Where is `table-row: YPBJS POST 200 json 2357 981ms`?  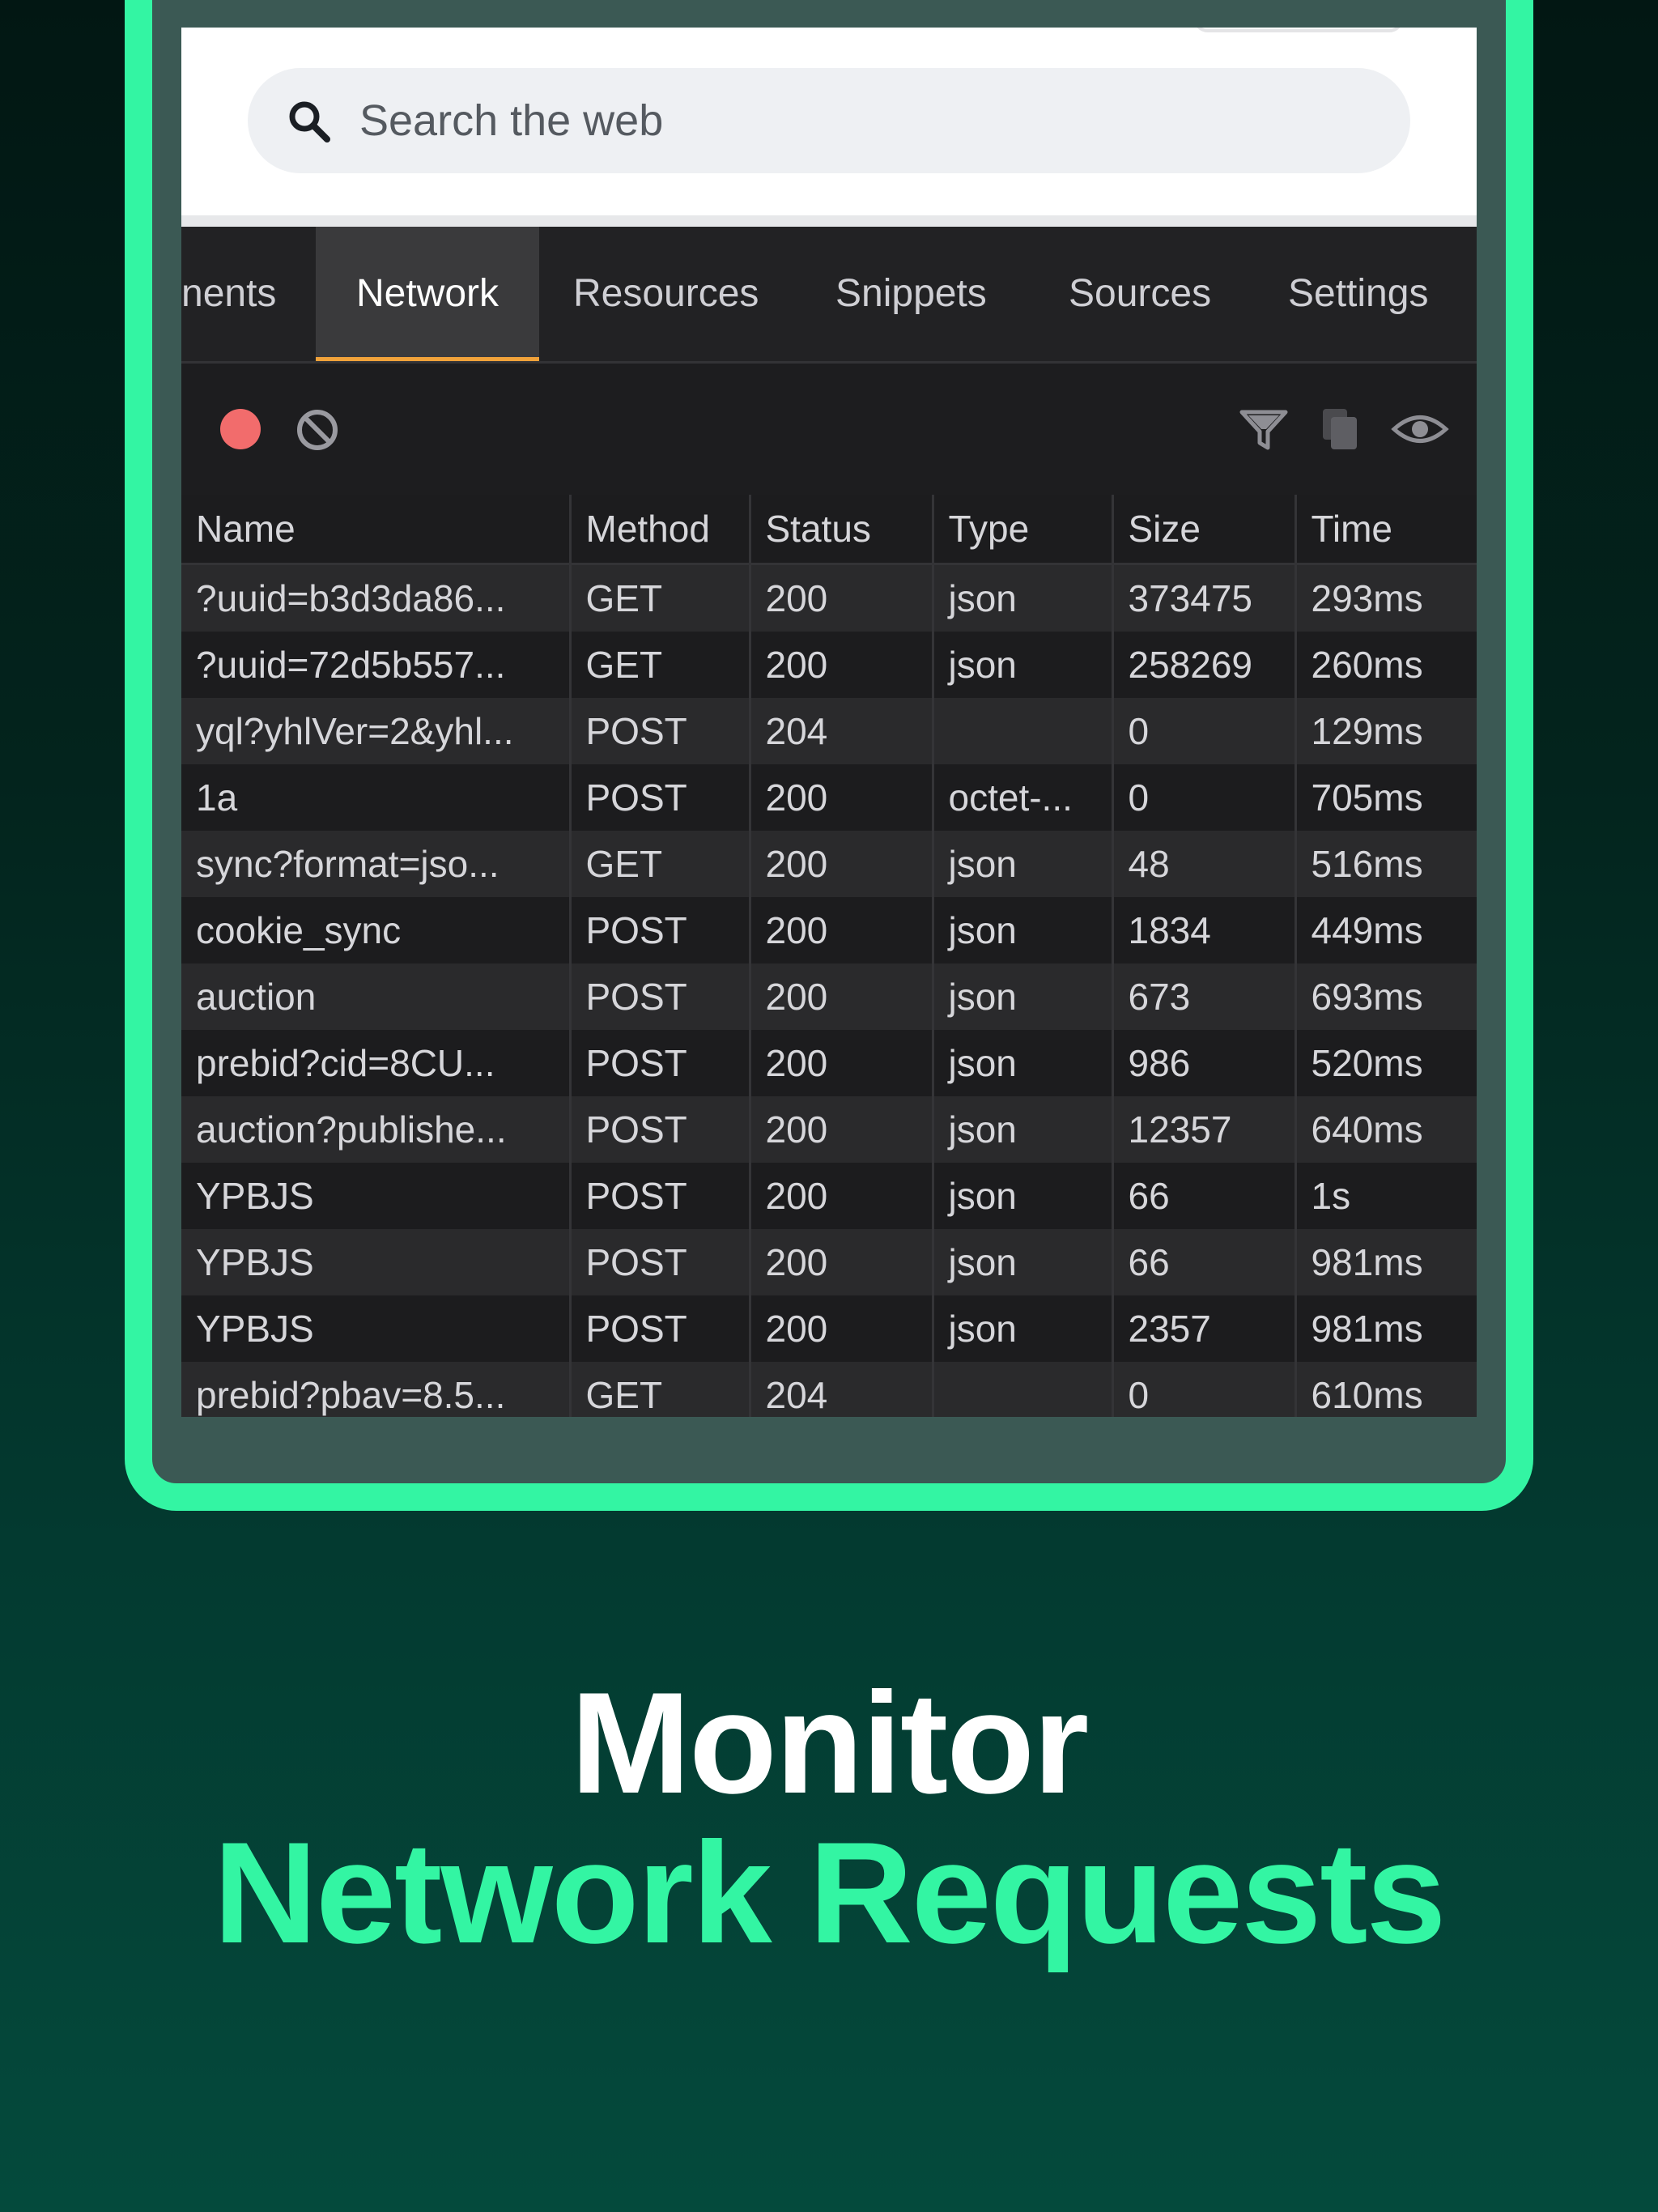
table-row: YPBJS POST 200 json 2357 981ms is located at coordinates (829, 1329).